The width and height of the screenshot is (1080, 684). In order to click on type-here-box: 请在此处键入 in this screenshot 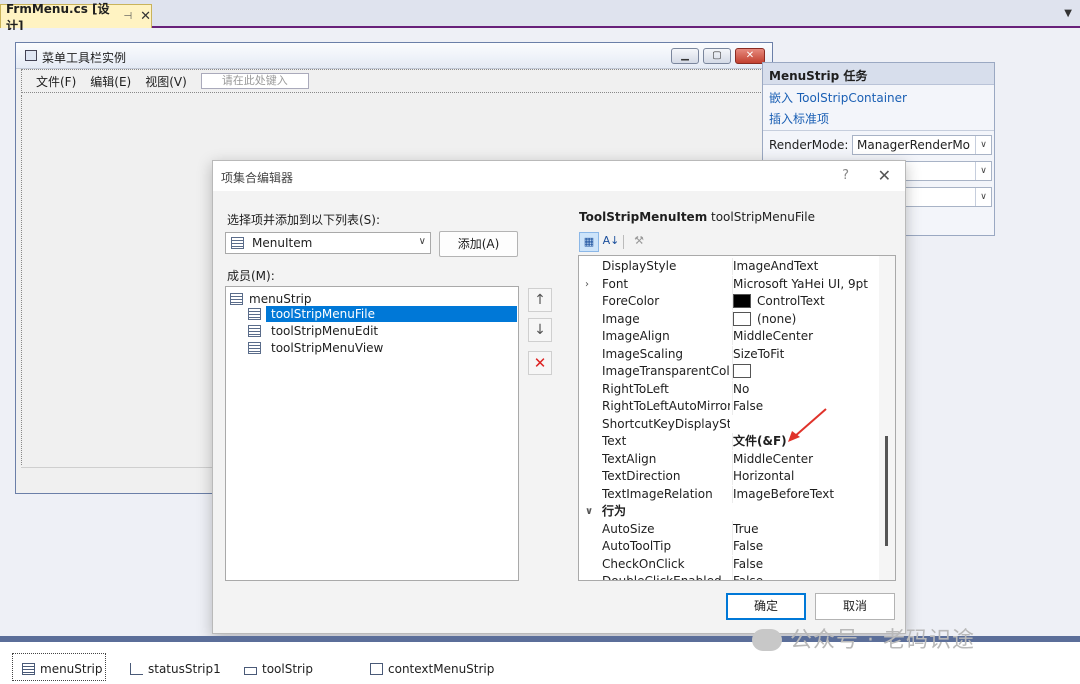, I will do `click(254, 81)`.